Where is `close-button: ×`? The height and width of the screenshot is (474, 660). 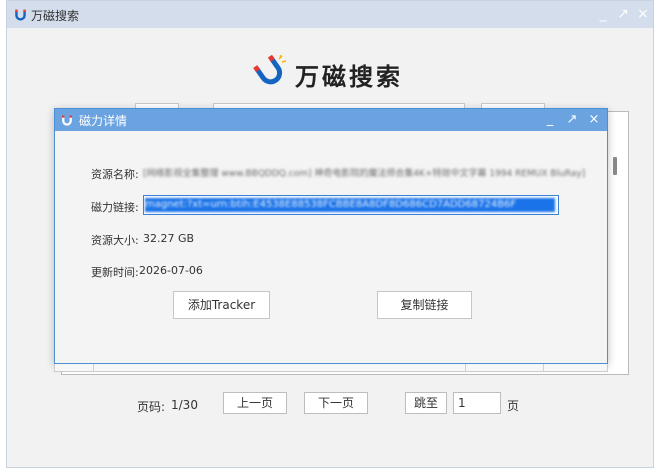
close-button: × is located at coordinates (643, 14).